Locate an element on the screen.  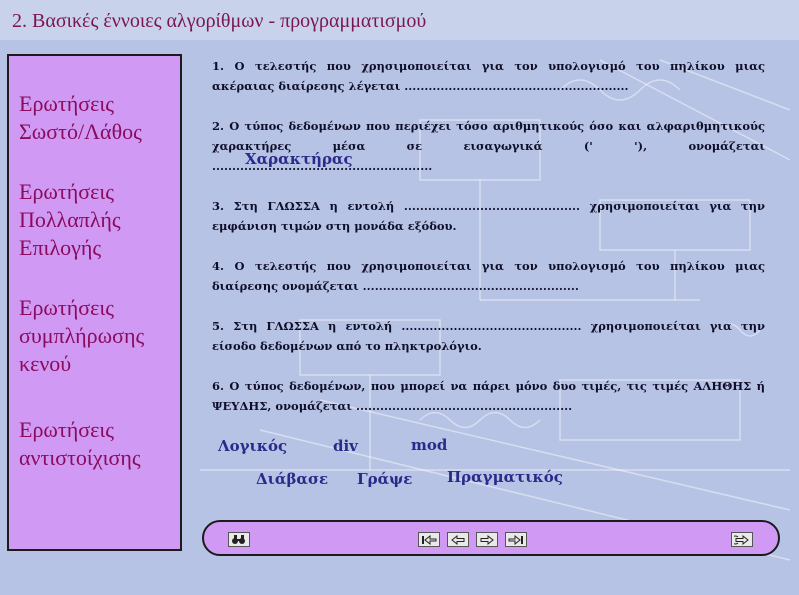
answer-choice-write: Γράψε is located at coordinates (384, 479).